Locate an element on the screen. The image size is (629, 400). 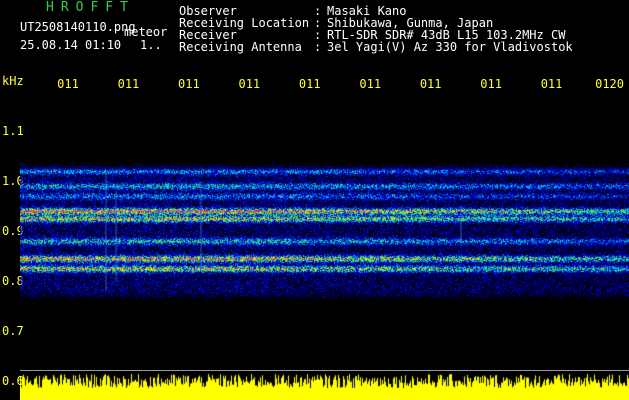
filename-text: UT2508140110.png is located at coordinates (78, 27).